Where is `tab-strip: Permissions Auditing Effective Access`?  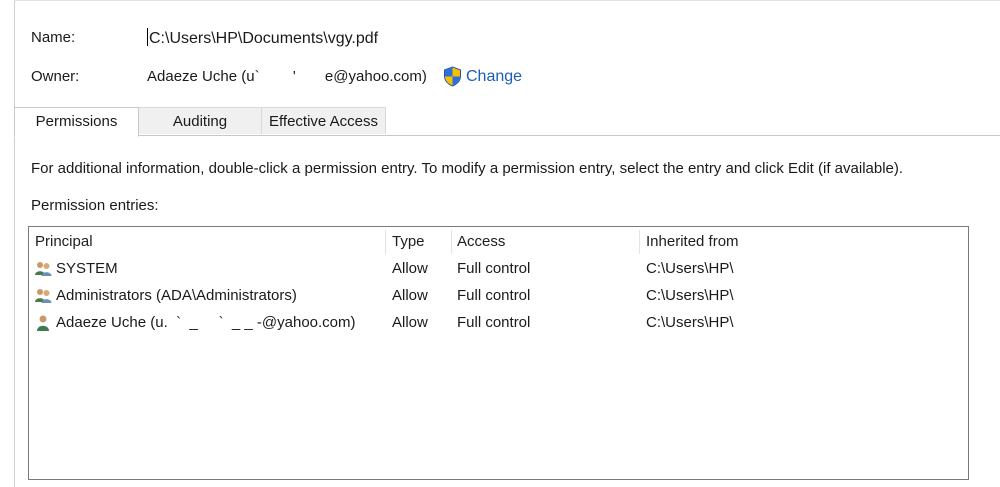 tab-strip: Permissions Auditing Effective Access is located at coordinates (507, 122).